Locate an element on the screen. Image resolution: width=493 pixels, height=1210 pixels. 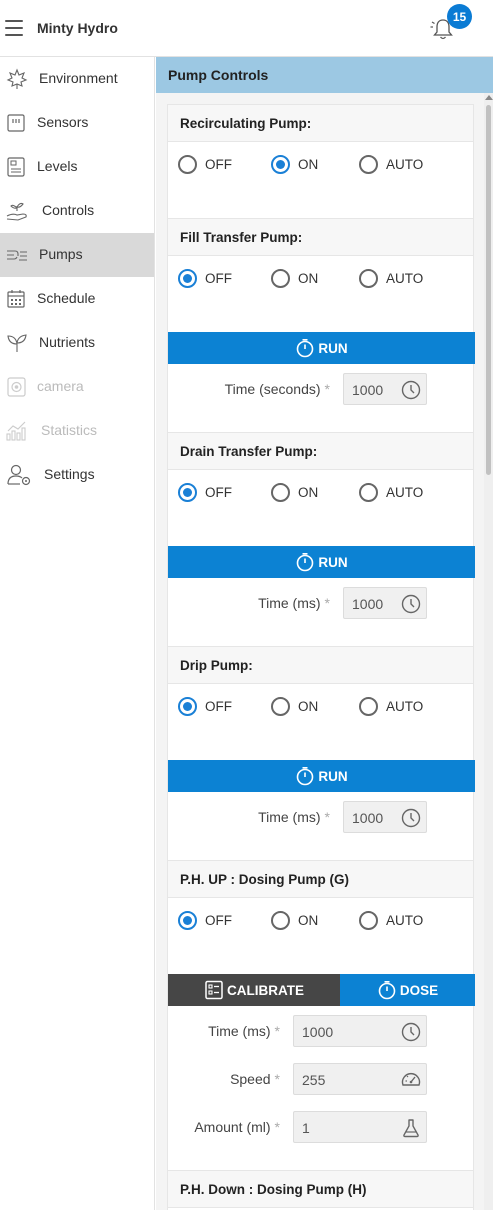
sidebar-item-environment: Environment is located at coordinates (77, 79).